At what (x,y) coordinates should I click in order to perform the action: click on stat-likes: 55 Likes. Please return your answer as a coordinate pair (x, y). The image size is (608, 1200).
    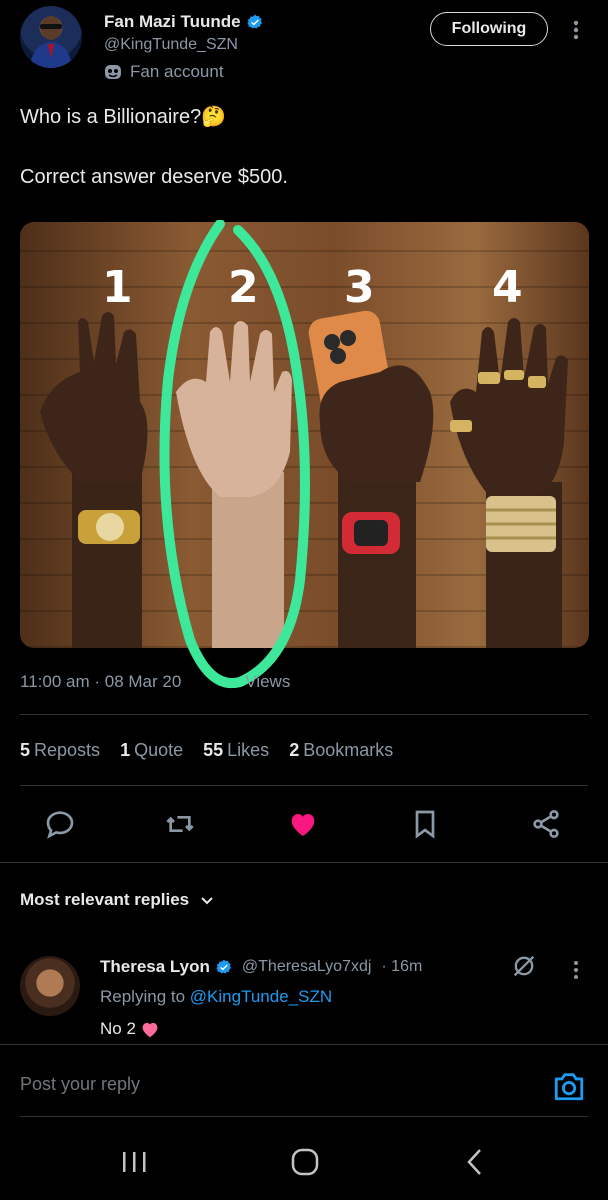
    Looking at the image, I should click on (236, 750).